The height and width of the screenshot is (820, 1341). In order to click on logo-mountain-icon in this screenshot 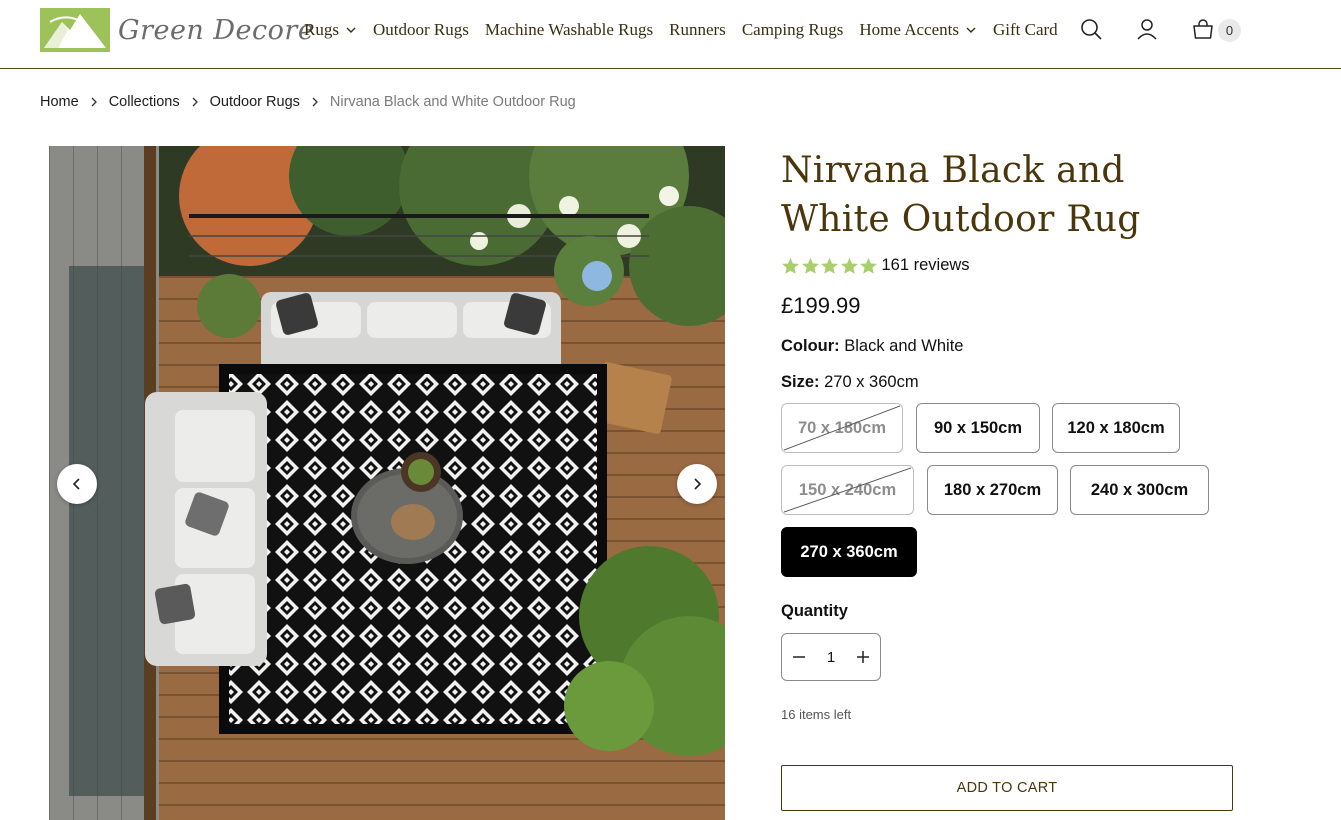, I will do `click(75, 30)`.